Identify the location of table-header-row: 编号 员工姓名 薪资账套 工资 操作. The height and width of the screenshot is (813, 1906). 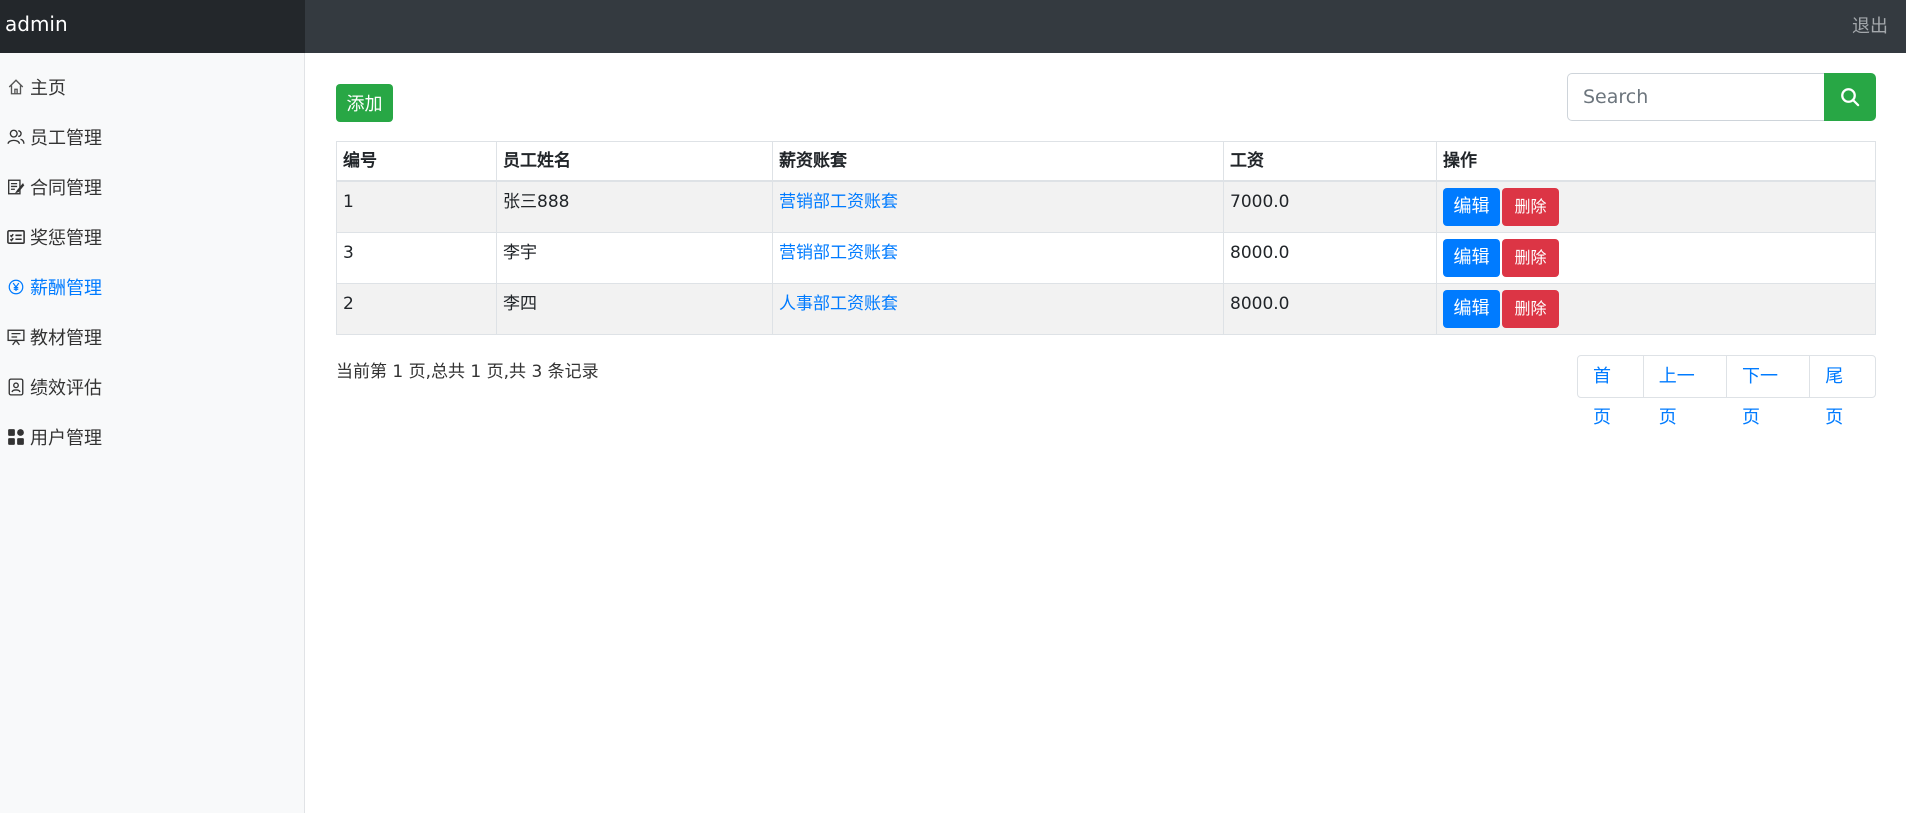
(1106, 161).